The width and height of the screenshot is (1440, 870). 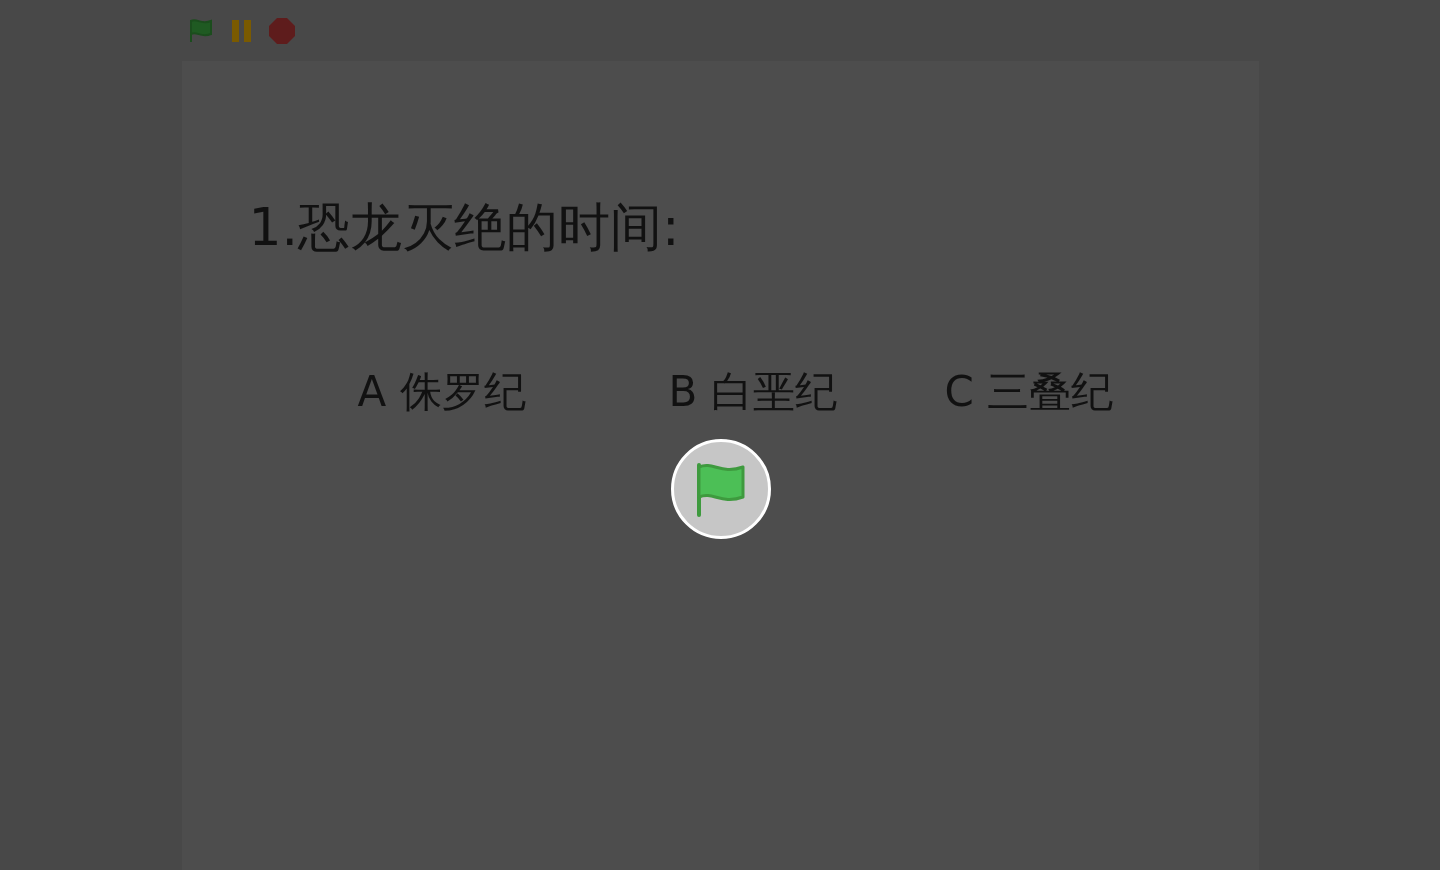 What do you see at coordinates (464, 227) in the screenshot?
I see `question-title: 1.恐龙灭绝的时间:` at bounding box center [464, 227].